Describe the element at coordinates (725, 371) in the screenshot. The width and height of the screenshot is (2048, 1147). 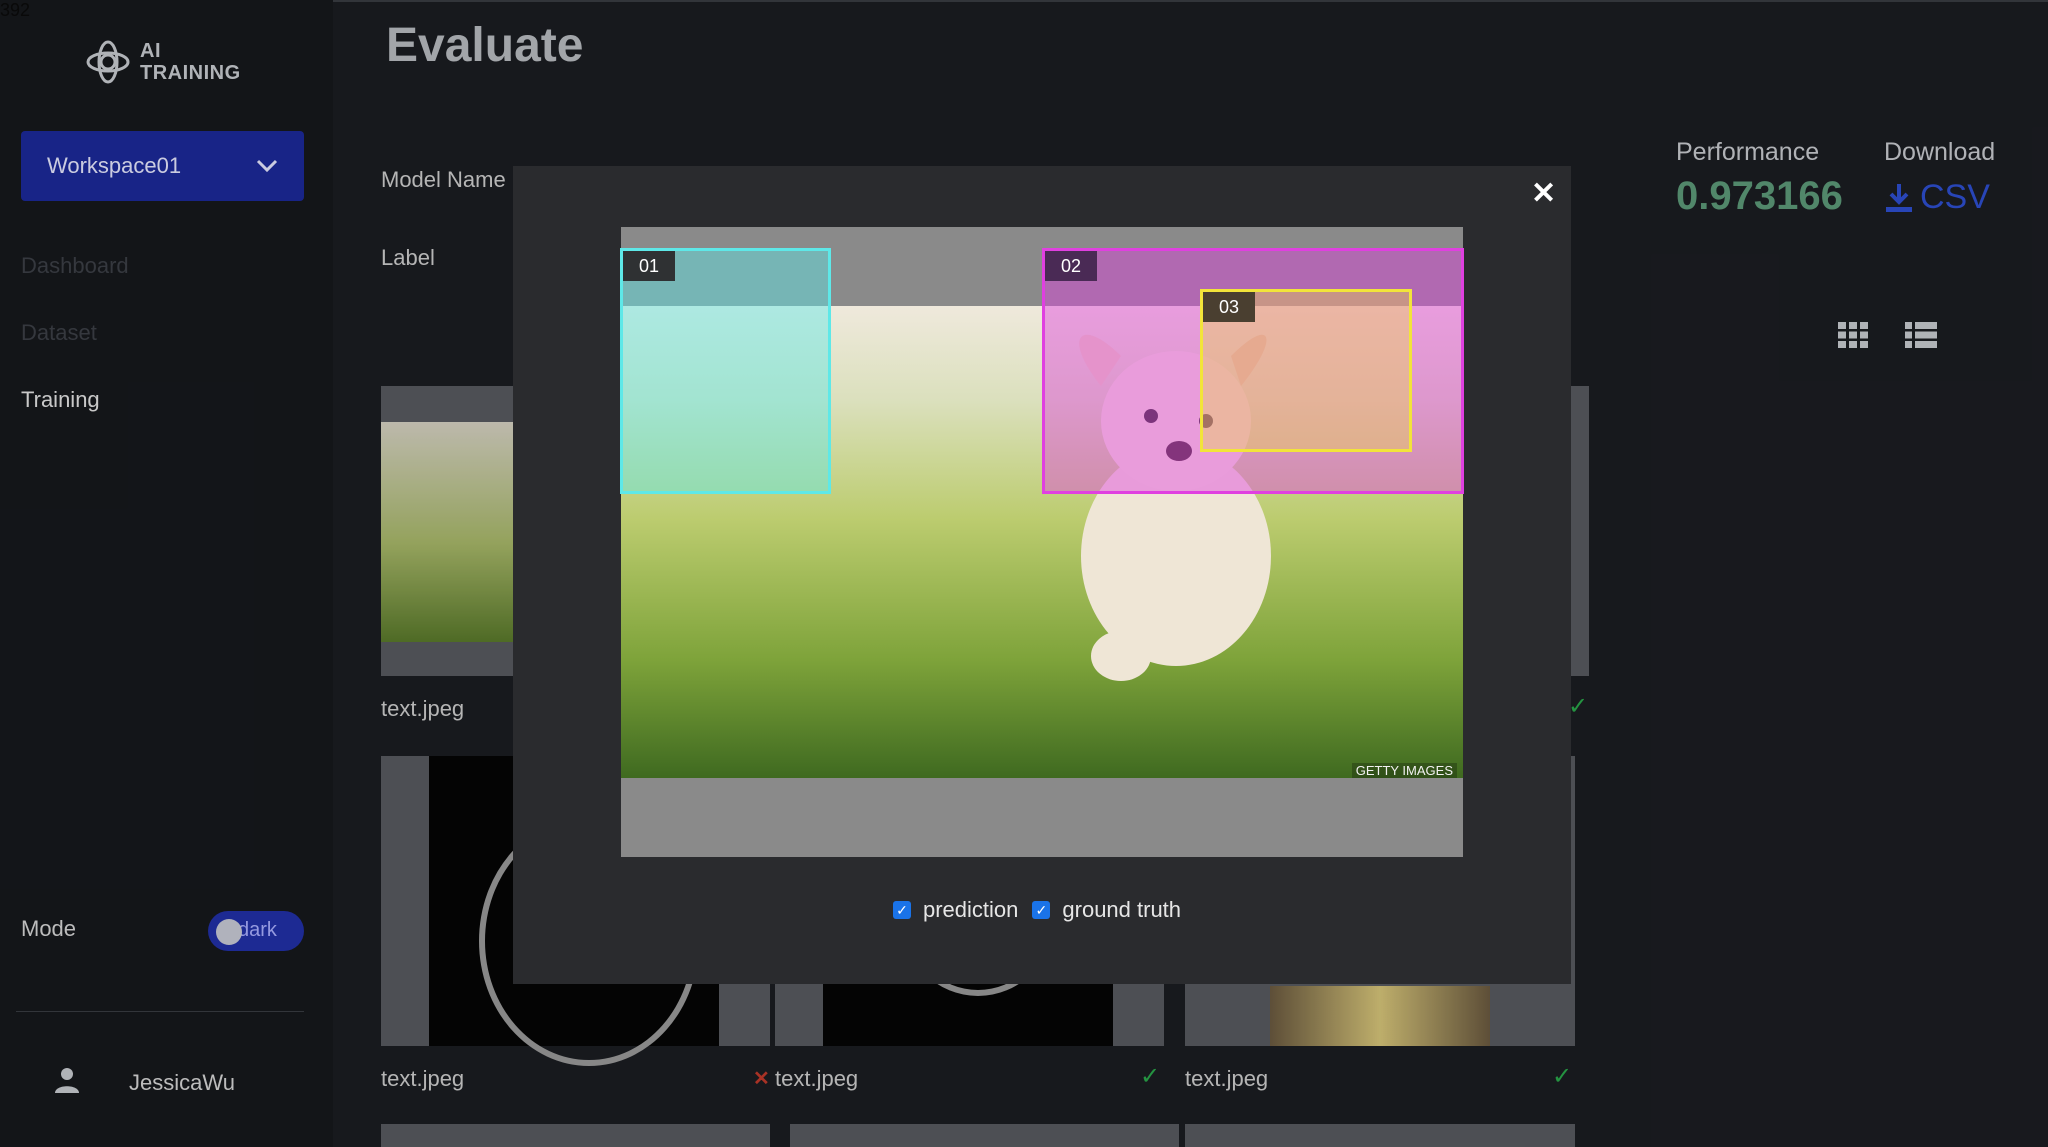
I see `bounding-box-01: 01` at that location.